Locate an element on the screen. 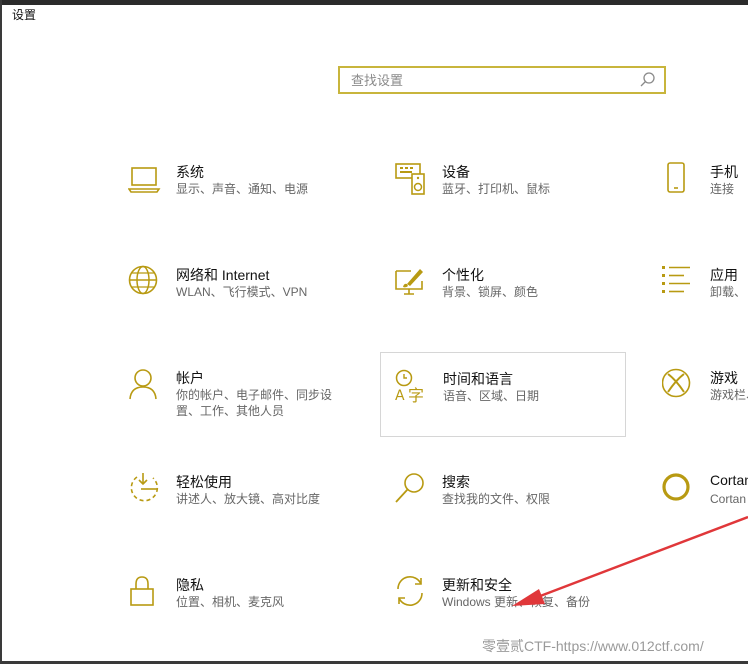  watermark: 零壹贰CTF-https://www.012ctf.com/ is located at coordinates (593, 646).